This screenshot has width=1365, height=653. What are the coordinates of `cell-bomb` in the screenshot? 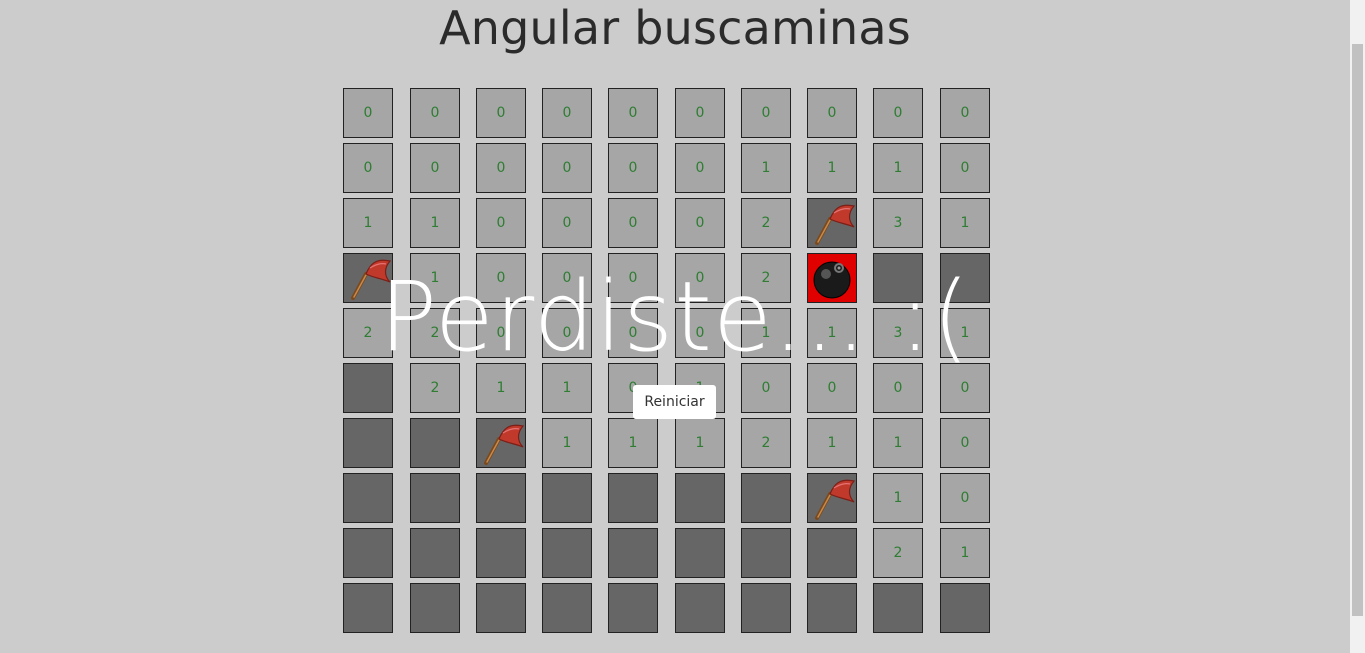 It's located at (832, 278).